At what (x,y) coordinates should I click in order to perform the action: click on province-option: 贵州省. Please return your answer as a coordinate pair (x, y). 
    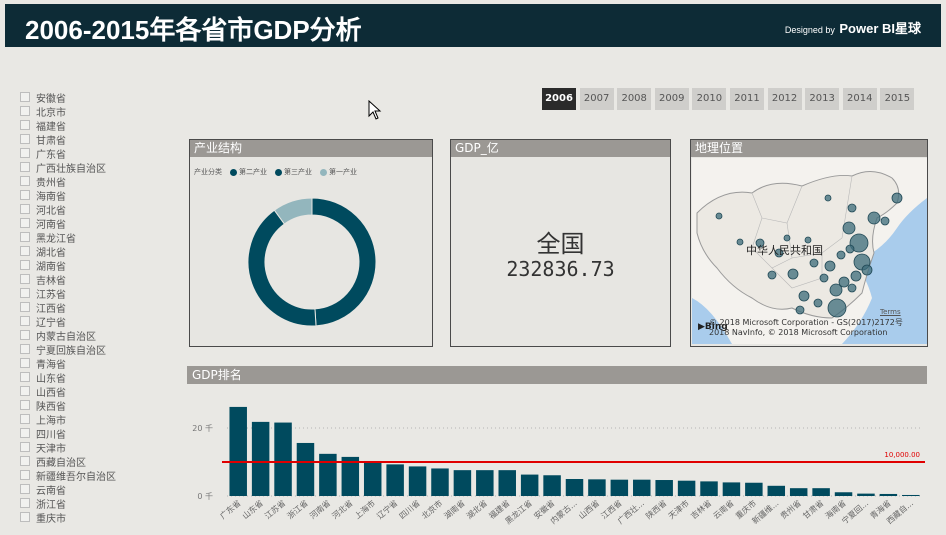
    Looking at the image, I should click on (90, 181).